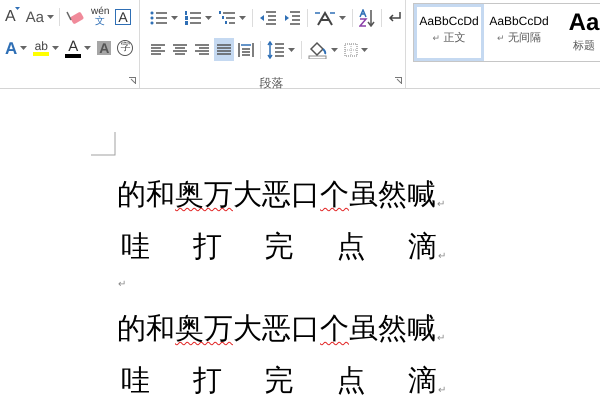  I want to click on style-gallery-item: AaBbCcDd ↵ 正文, so click(449, 32).